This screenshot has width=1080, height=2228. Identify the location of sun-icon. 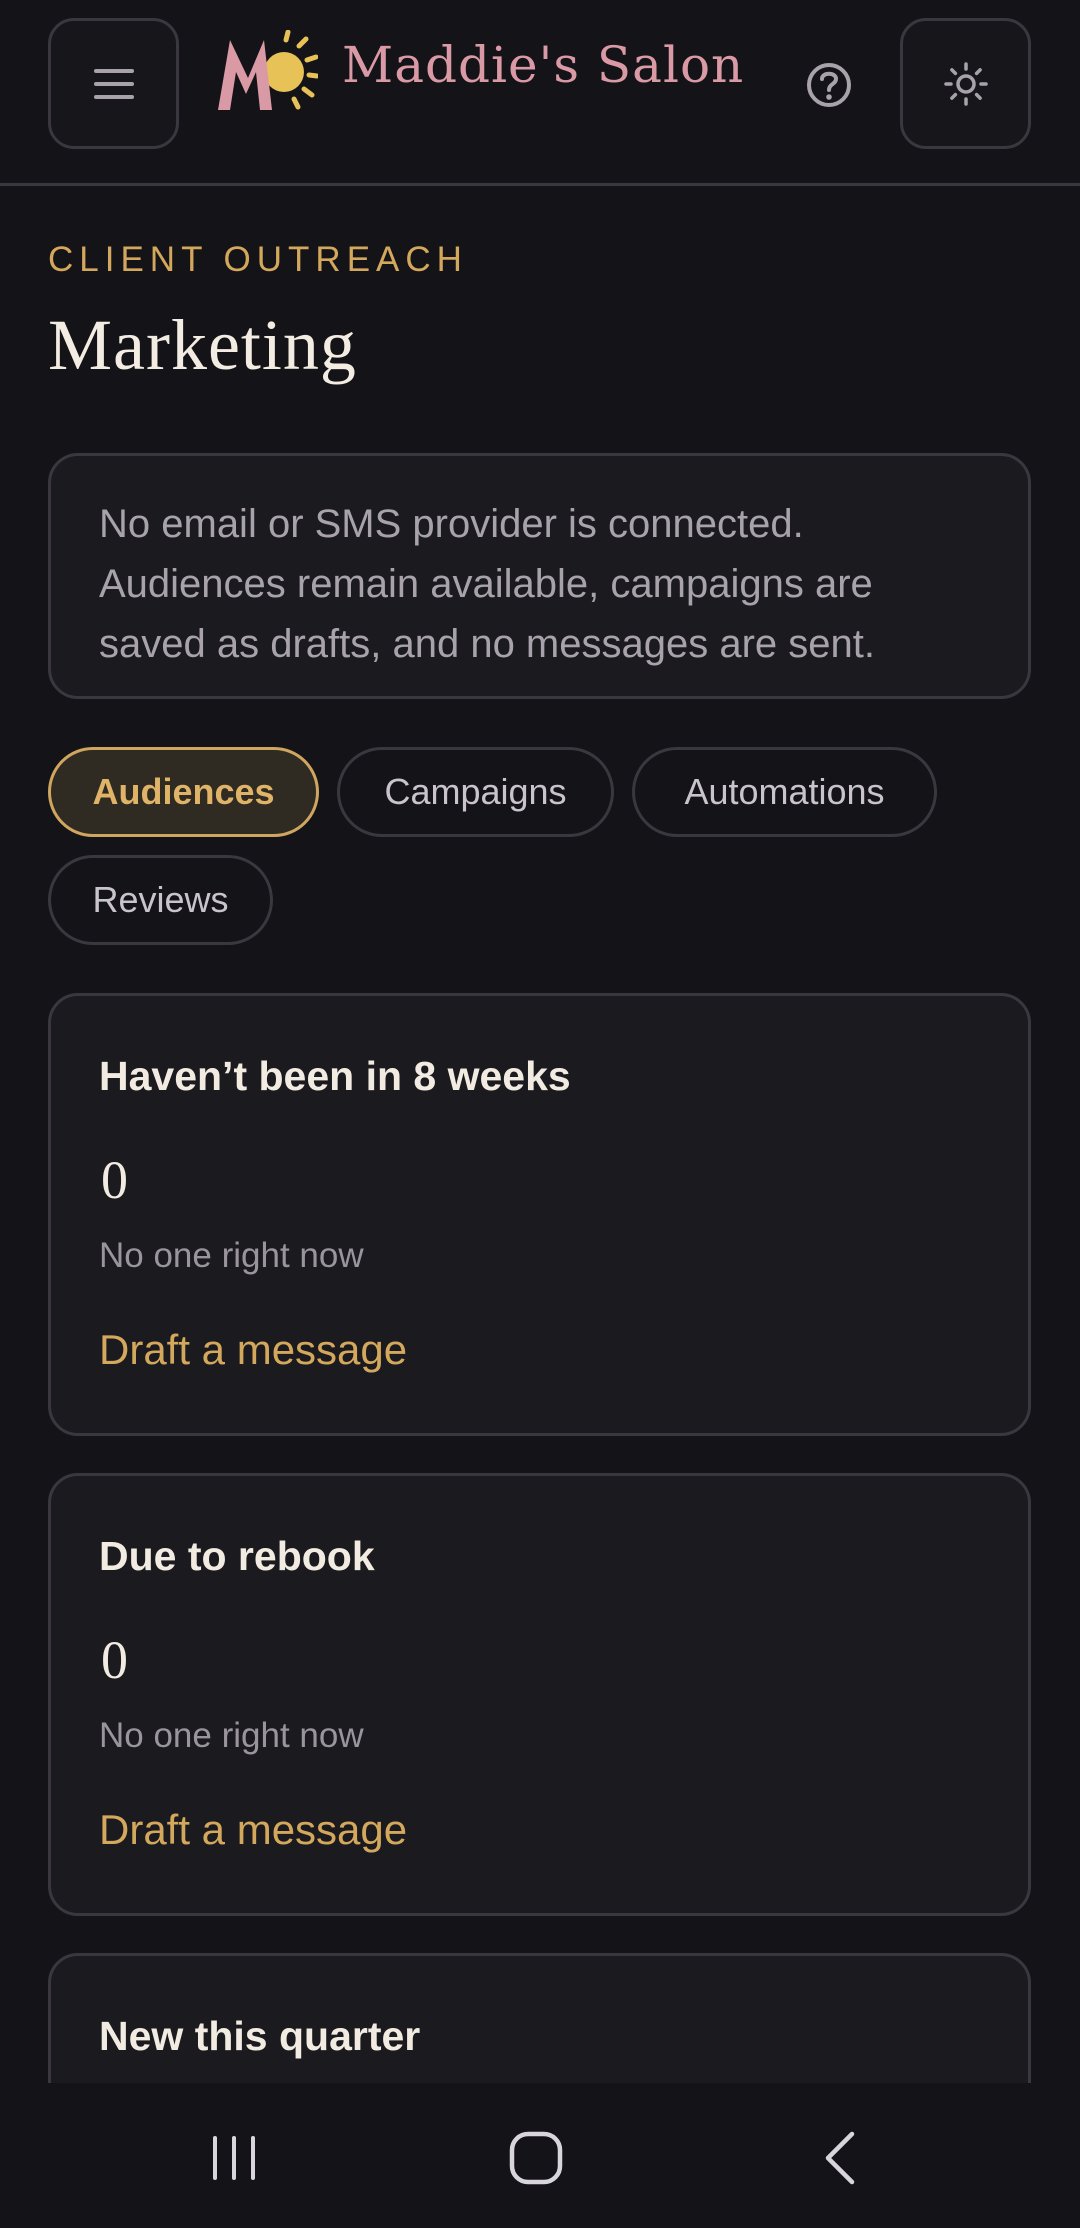
(965, 83).